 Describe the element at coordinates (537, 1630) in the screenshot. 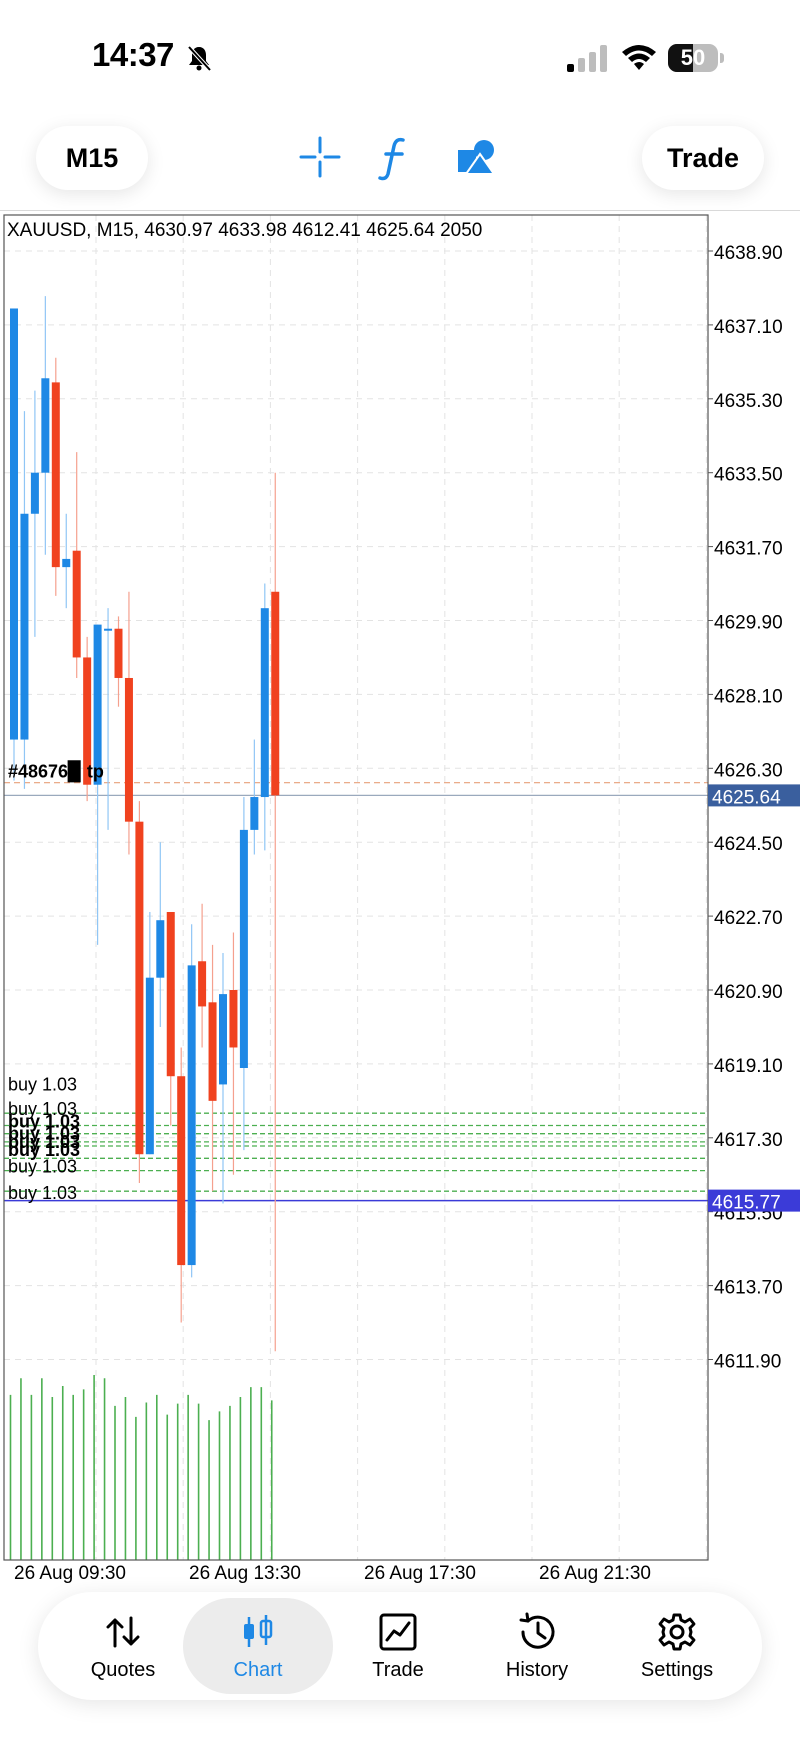

I see `history-clock-icon` at that location.